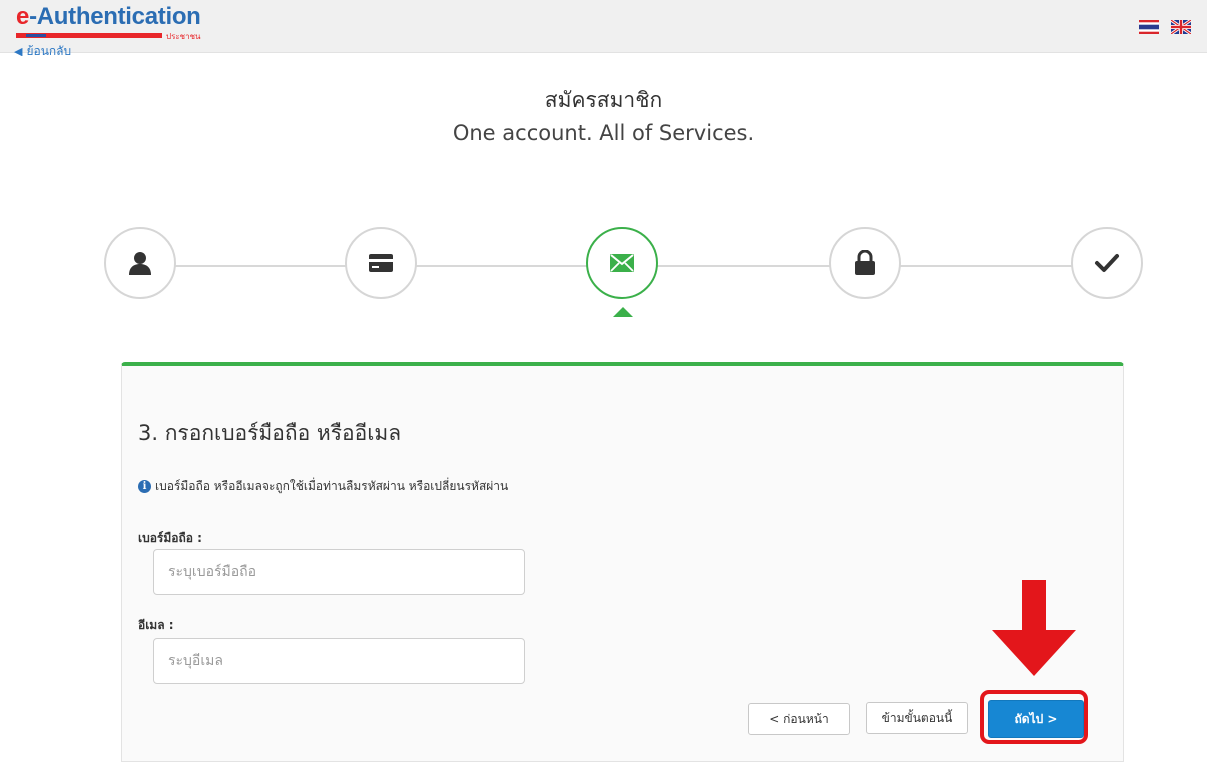 The image size is (1207, 762). Describe the element at coordinates (170, 538) in the screenshot. I see `phone-label: เบอร์มือถือ :` at that location.